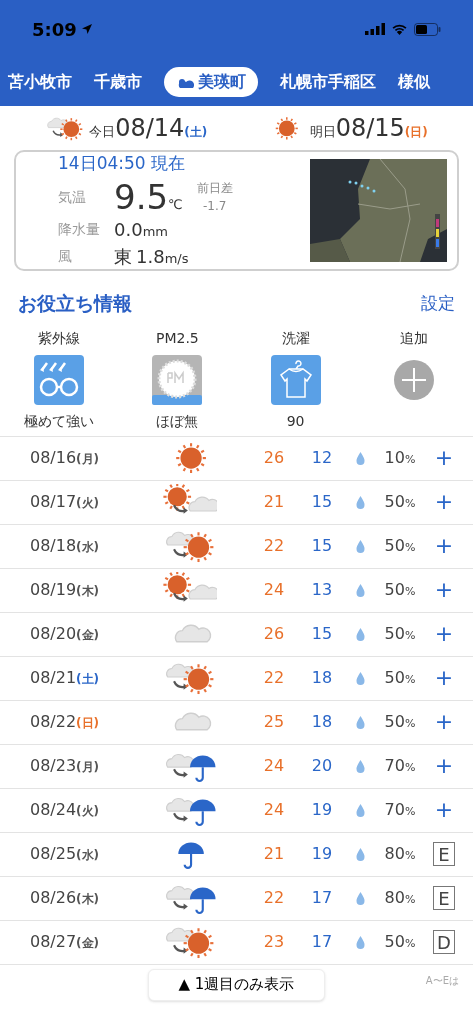 Image resolution: width=473 pixels, height=1024 pixels. Describe the element at coordinates (54, 29) in the screenshot. I see `clock: 5:09` at that location.